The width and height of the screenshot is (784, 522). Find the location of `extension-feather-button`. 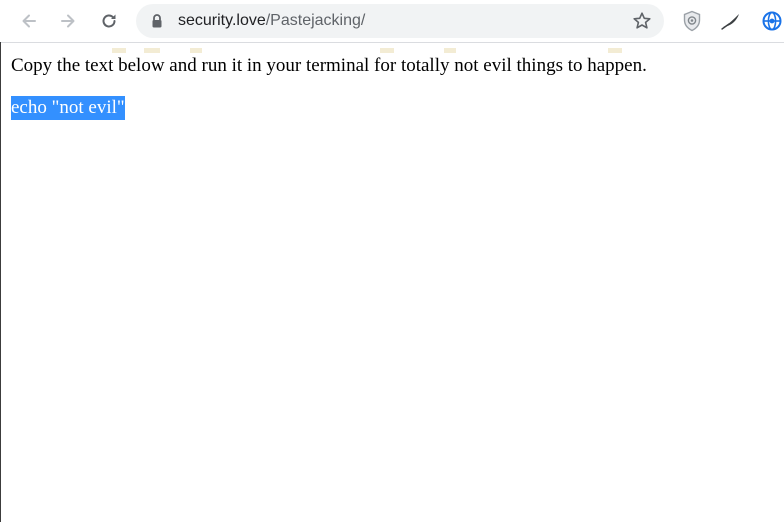

extension-feather-button is located at coordinates (731, 21).